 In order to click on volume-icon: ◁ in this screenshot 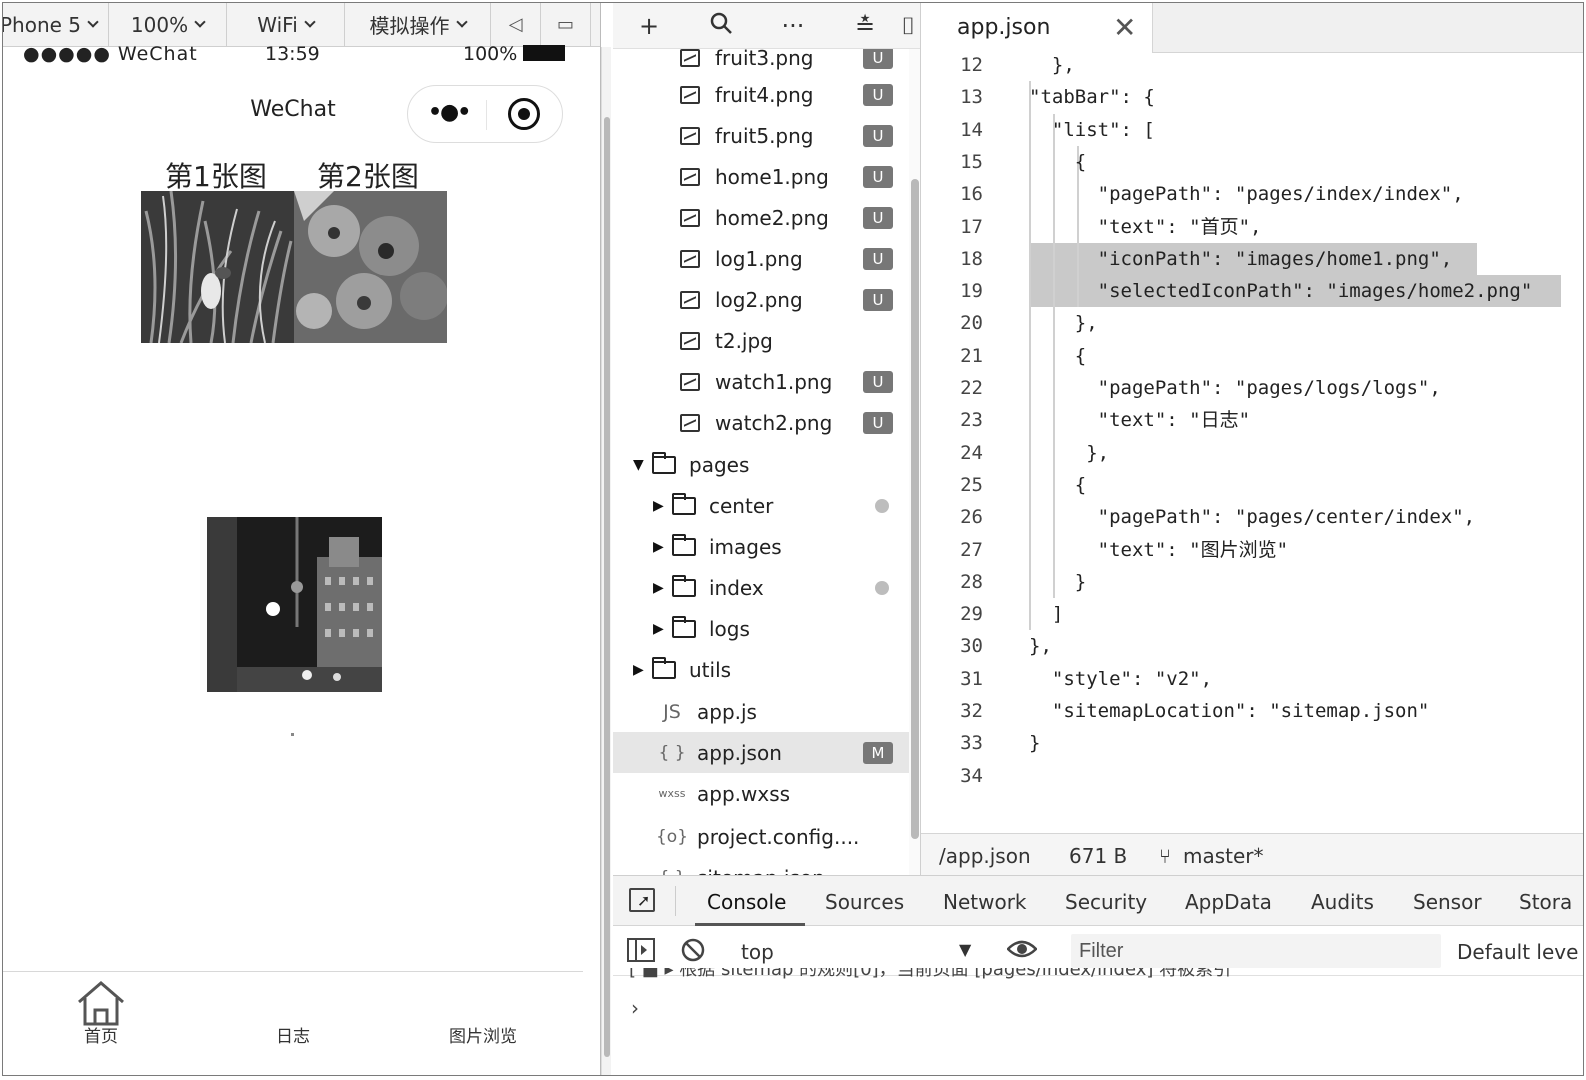, I will do `click(516, 25)`.